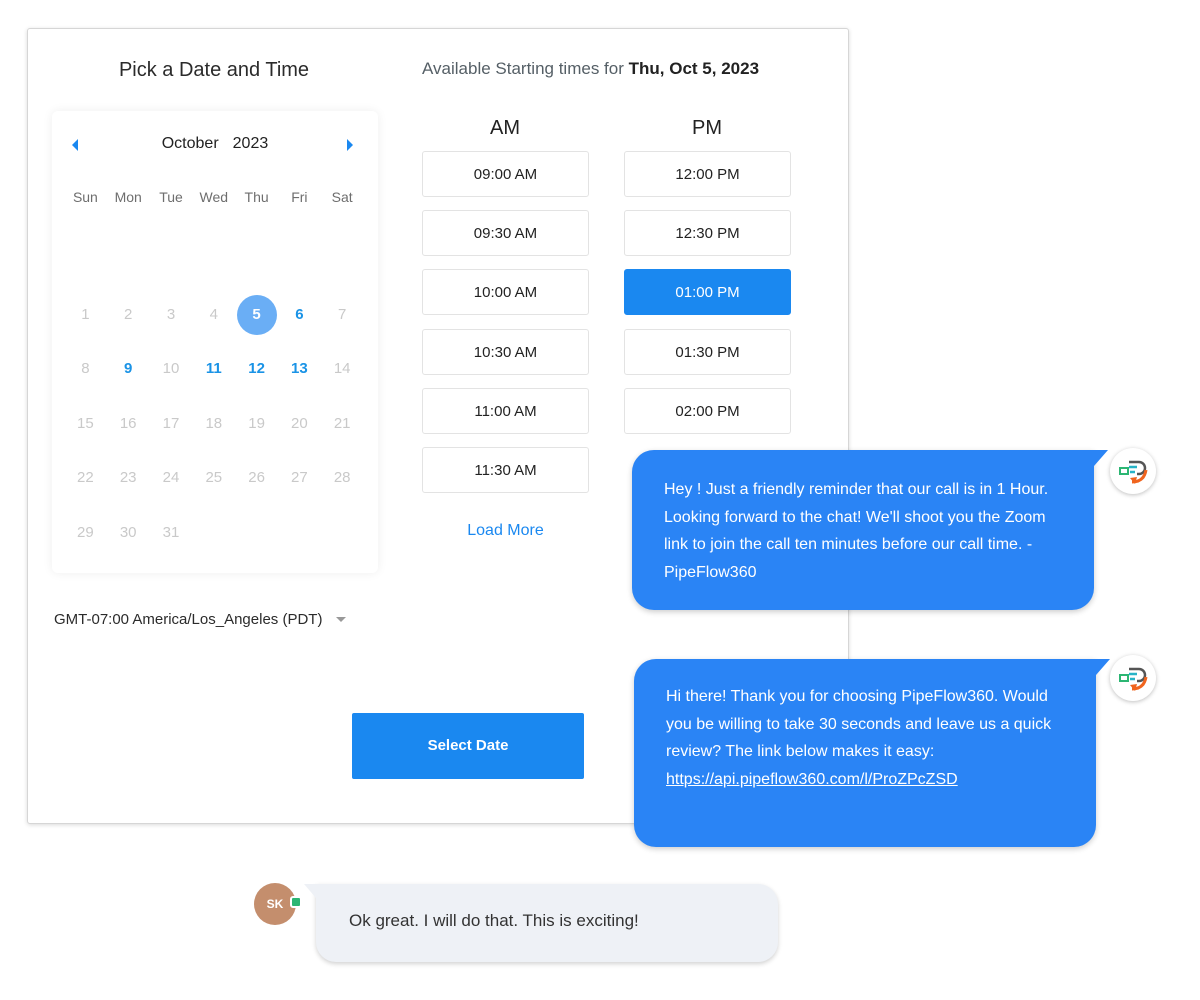 The height and width of the screenshot is (1000, 1200). What do you see at coordinates (505, 174) in the screenshot?
I see `time-slot: 09:00 AM` at bounding box center [505, 174].